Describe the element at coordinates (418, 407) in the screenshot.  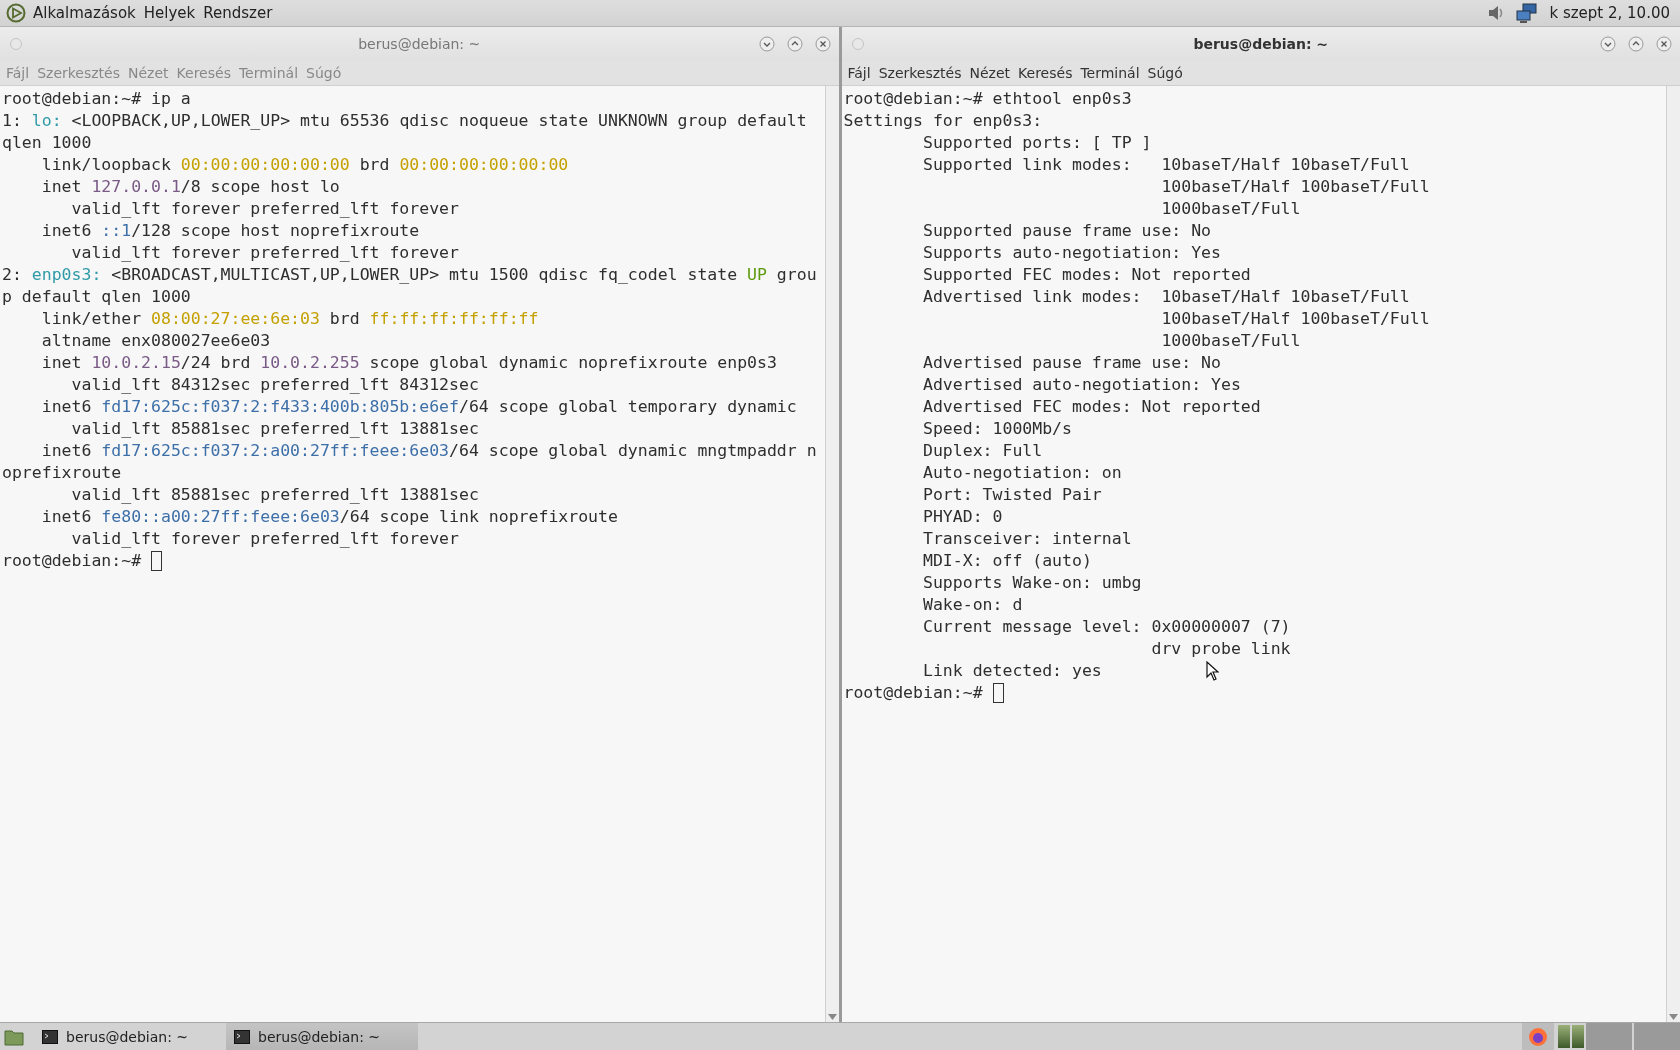
I see `terminal-line: inet6 fd17:625c:f037:2:f433:400b:805b:e6ef/64 scope global temporary dynamic` at that location.